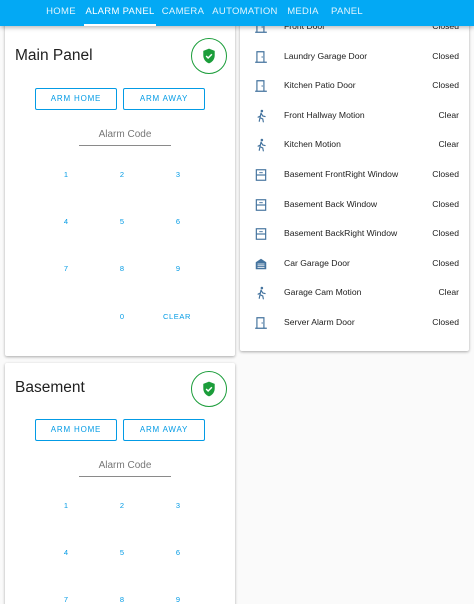 The width and height of the screenshot is (474, 604). What do you see at coordinates (54, 55) in the screenshot?
I see `panel-title: Main Panel` at bounding box center [54, 55].